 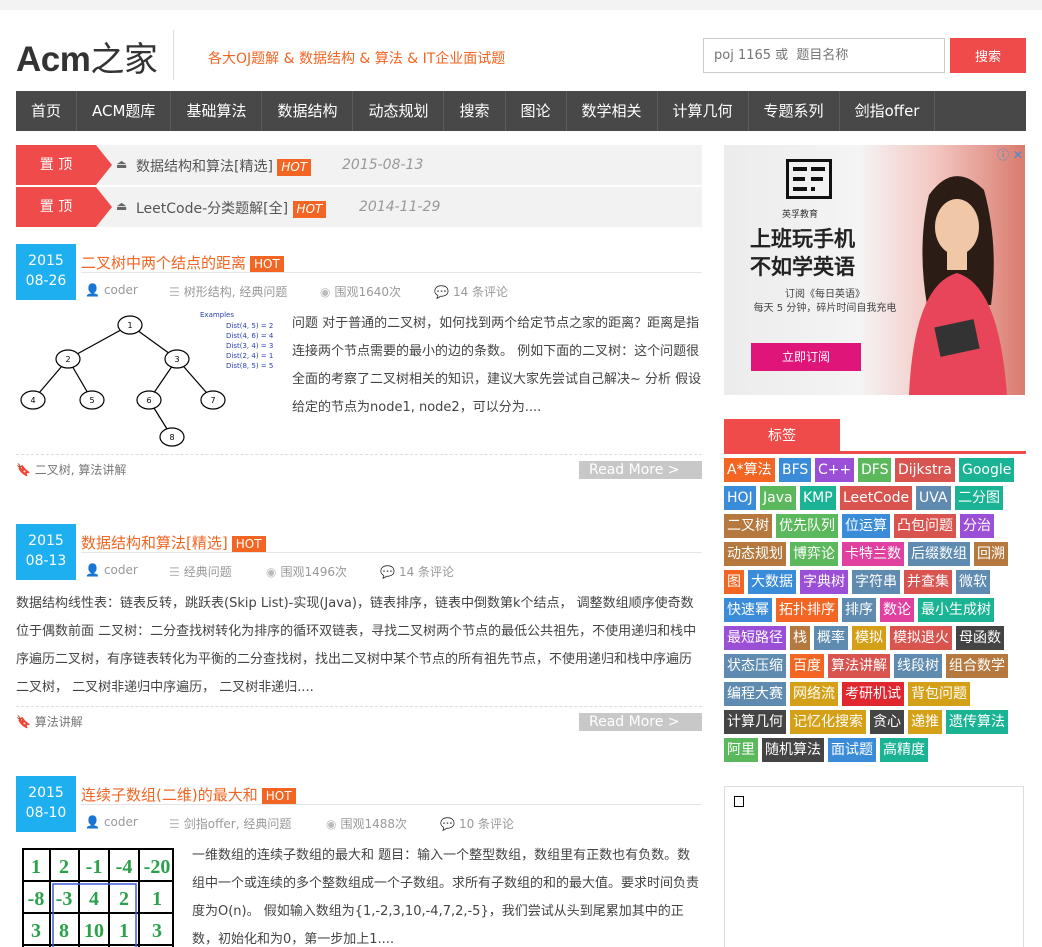 I want to click on ad-close-icon: ⓘ ✕, so click(x=1010, y=154).